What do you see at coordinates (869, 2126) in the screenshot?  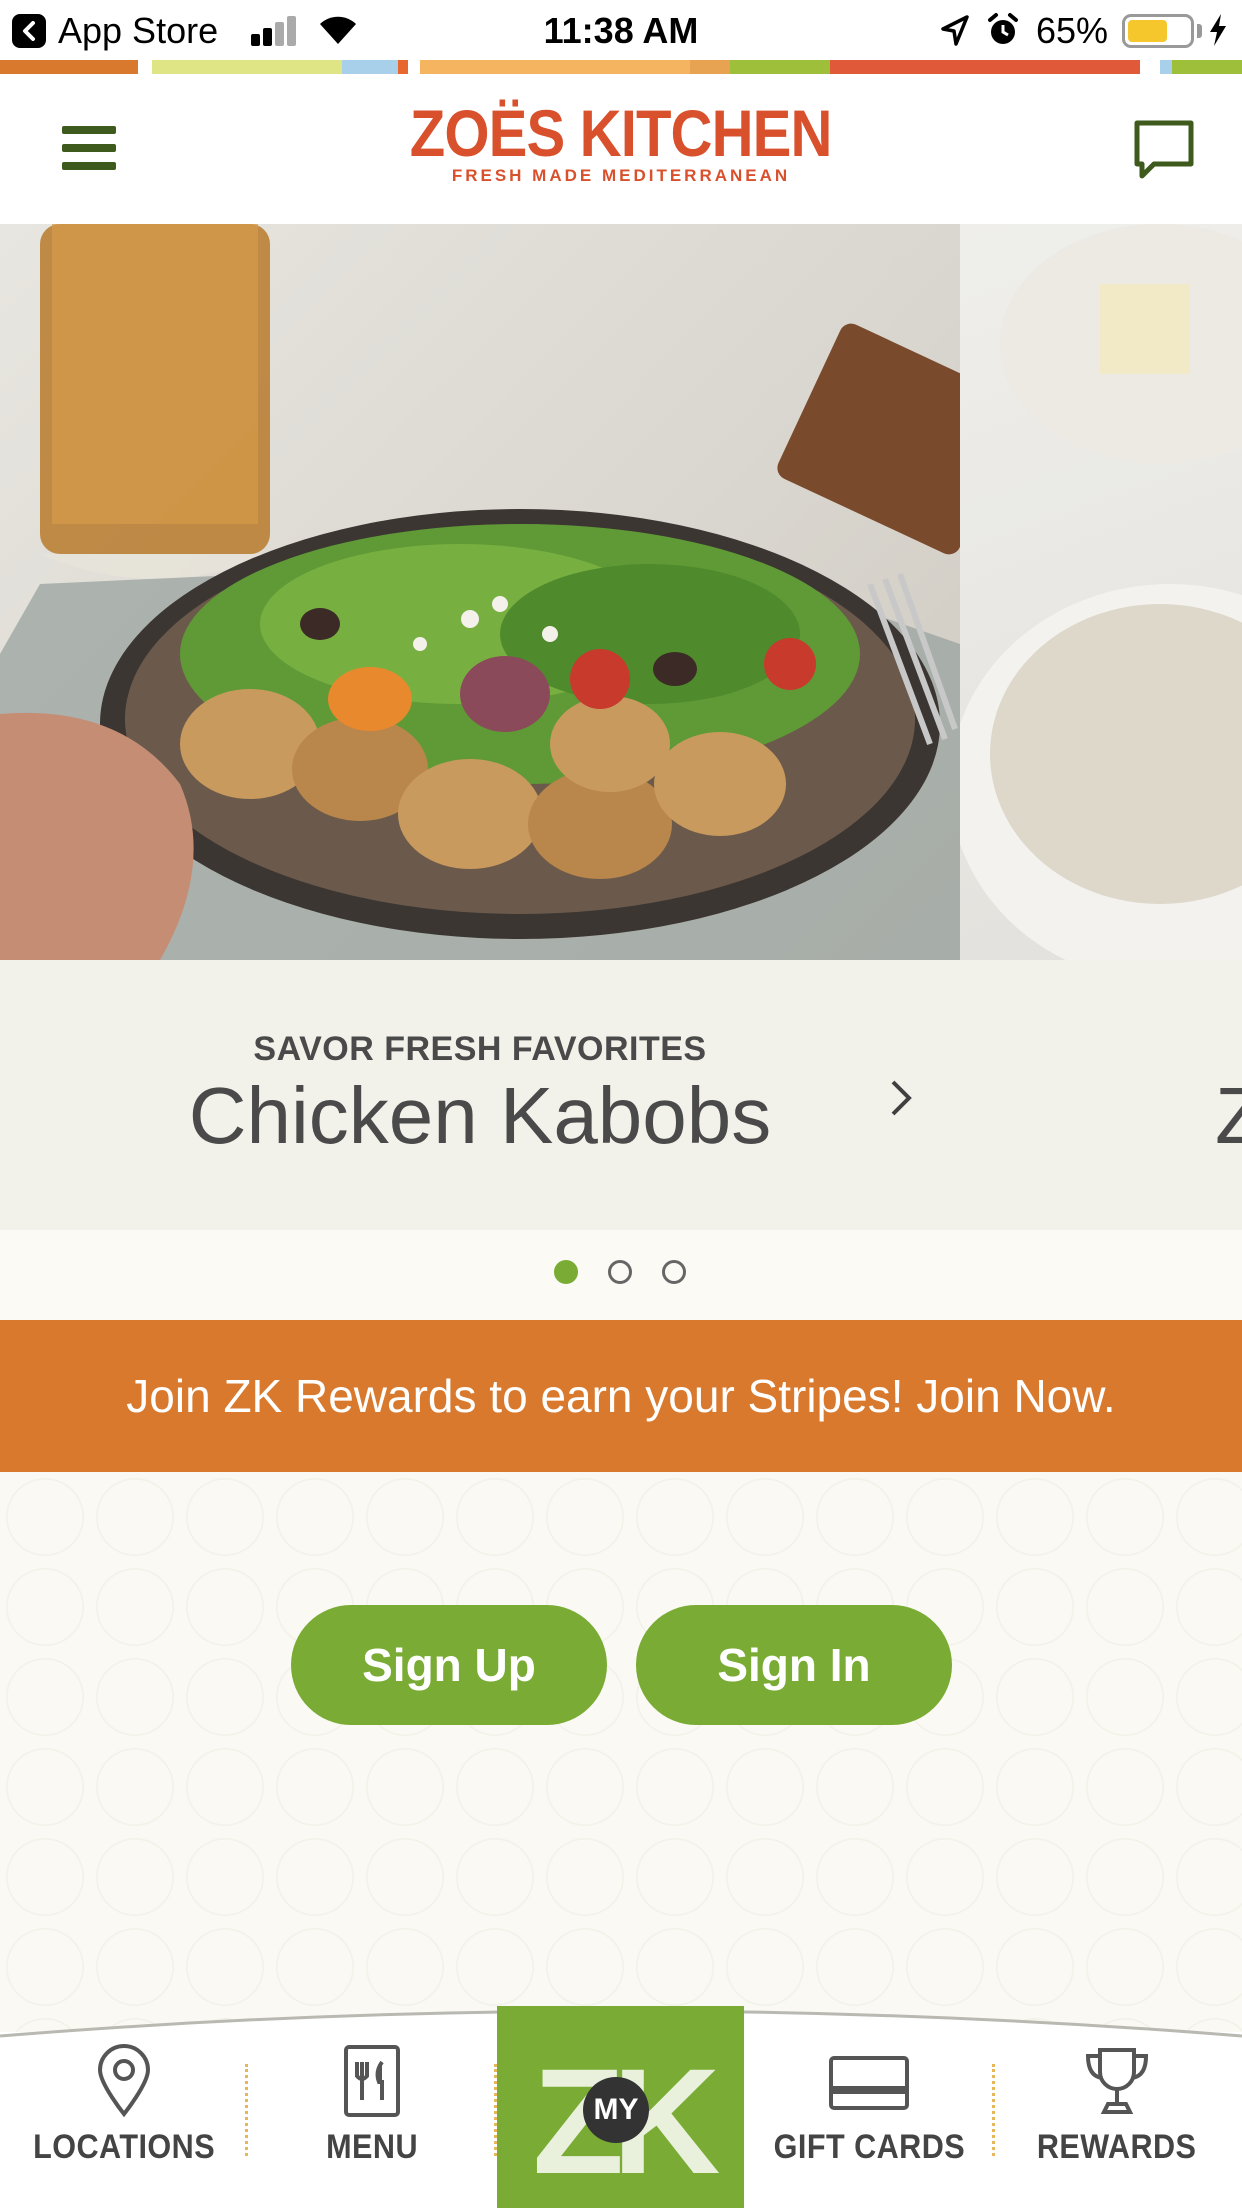 I see `tab-gift-cards: GIFT CARDS` at bounding box center [869, 2126].